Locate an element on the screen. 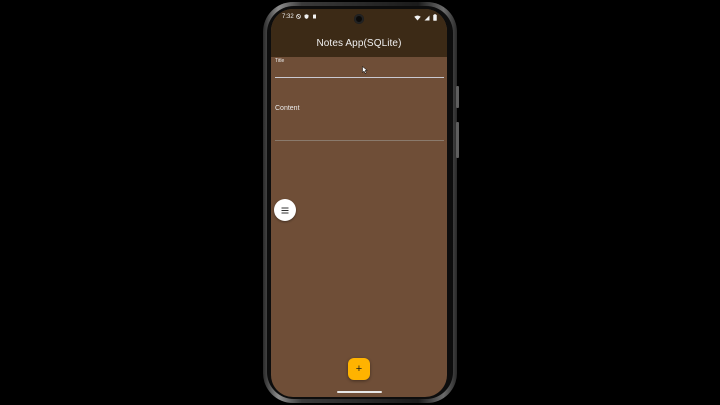  sd-card-icon is located at coordinates (314, 16).